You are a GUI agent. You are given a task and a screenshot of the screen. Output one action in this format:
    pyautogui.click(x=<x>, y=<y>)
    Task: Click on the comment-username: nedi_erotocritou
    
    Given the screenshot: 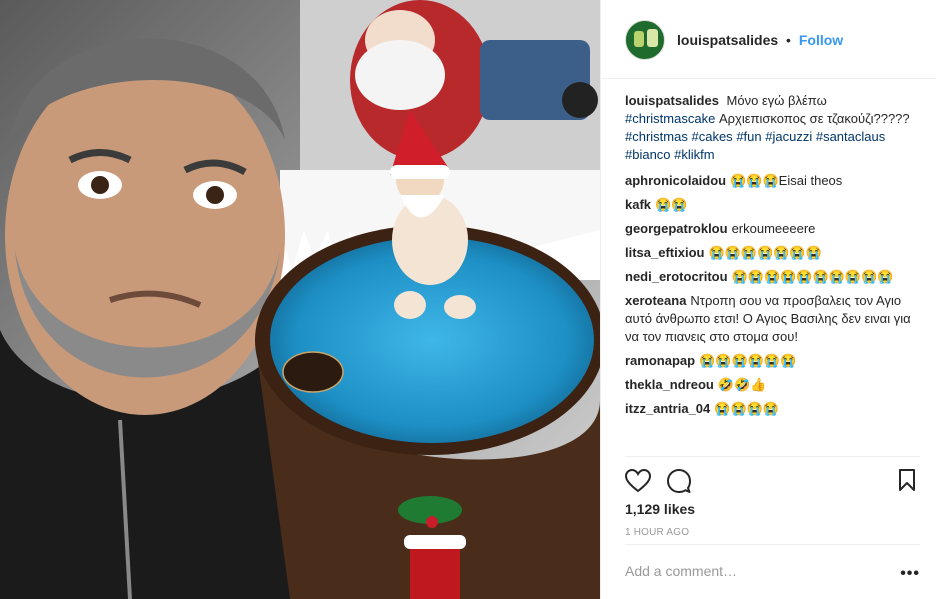 What is the action you would take?
    pyautogui.click(x=676, y=276)
    